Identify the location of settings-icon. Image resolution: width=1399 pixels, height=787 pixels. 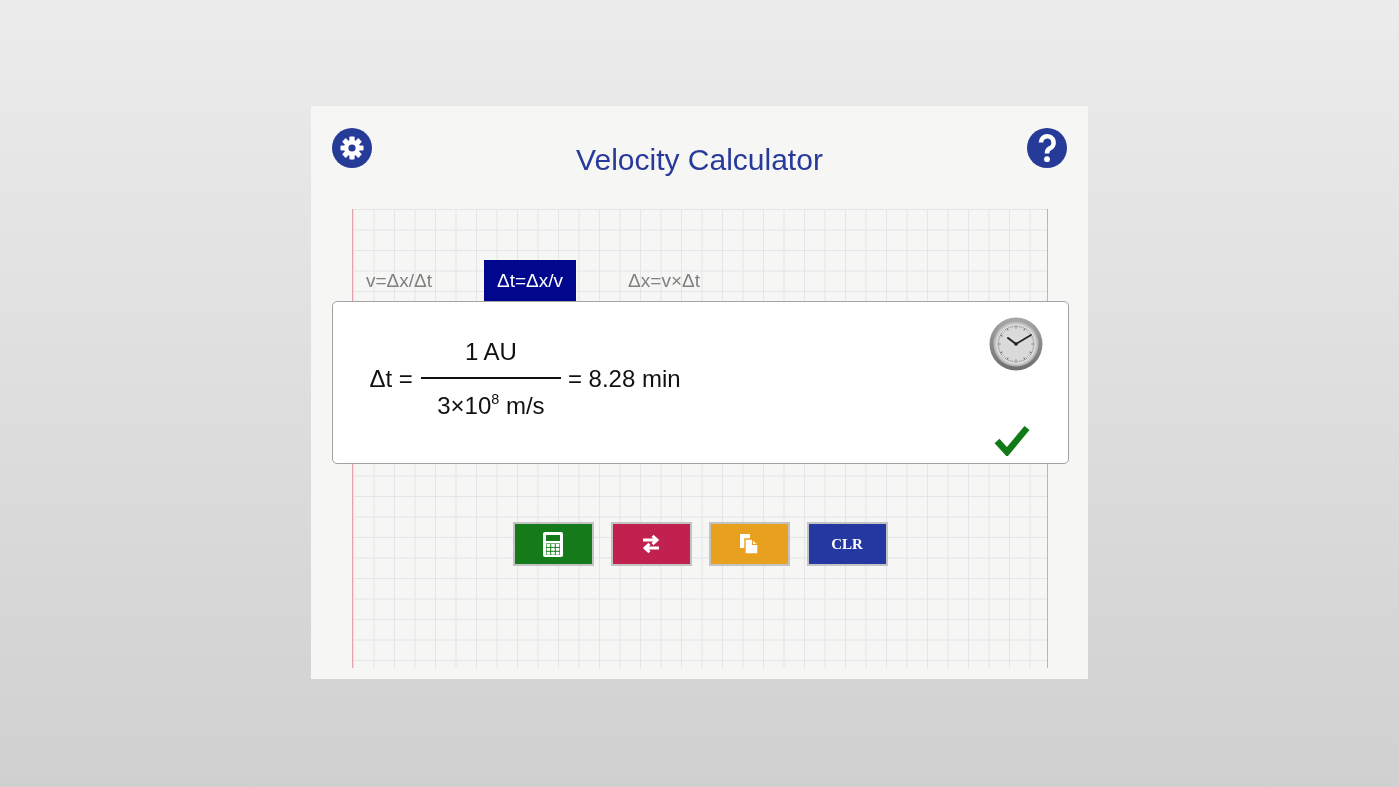
(352, 148).